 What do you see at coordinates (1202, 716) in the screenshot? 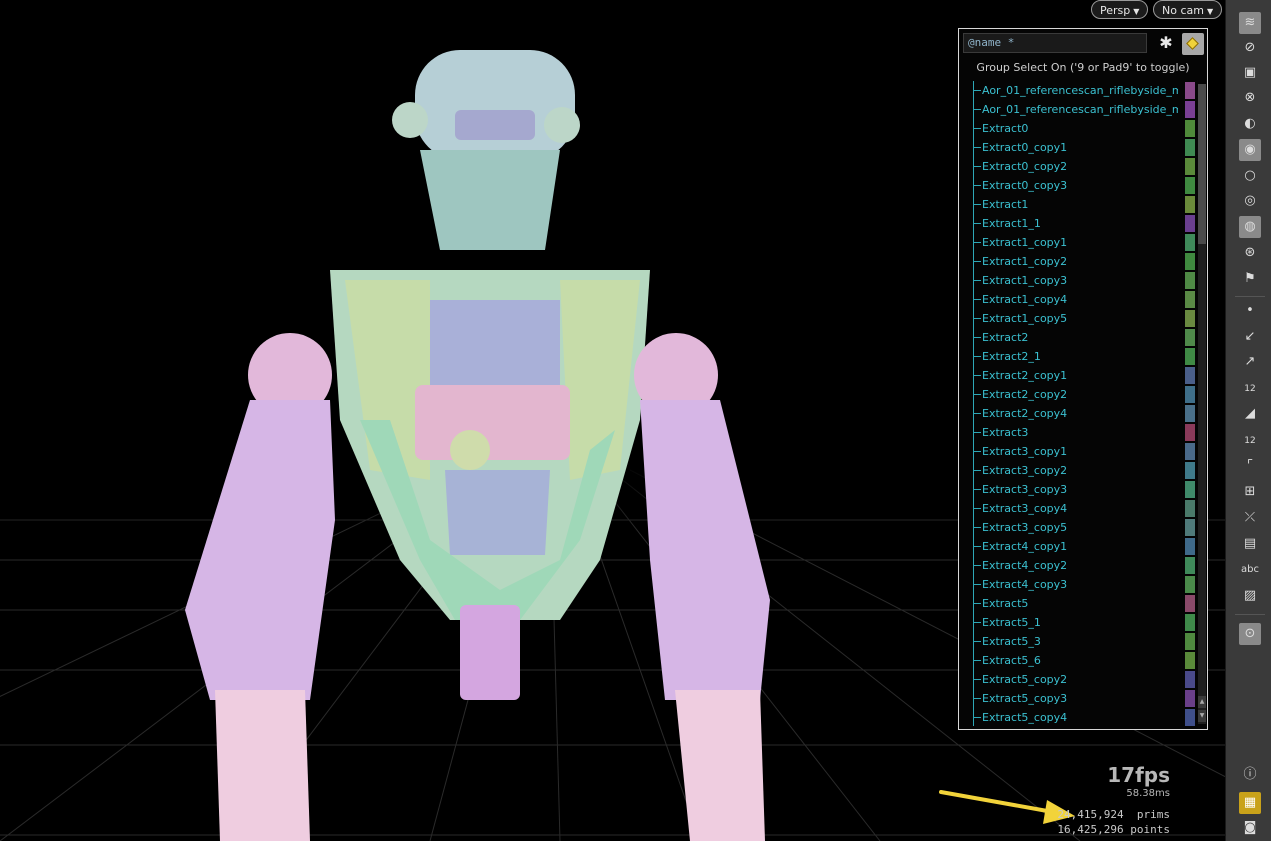
I see `scroll-down-arrow-icon: ▼` at bounding box center [1202, 716].